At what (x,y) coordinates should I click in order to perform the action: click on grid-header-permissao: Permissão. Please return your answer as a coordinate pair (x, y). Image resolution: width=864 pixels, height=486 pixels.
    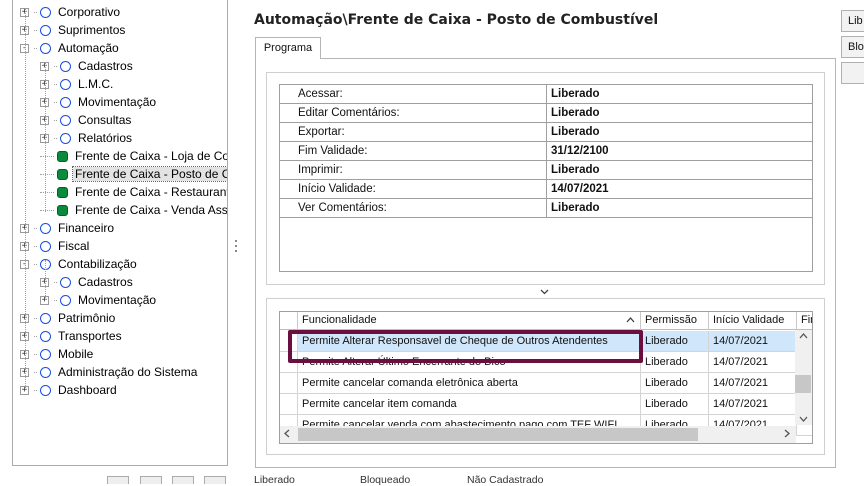
    Looking at the image, I should click on (675, 321).